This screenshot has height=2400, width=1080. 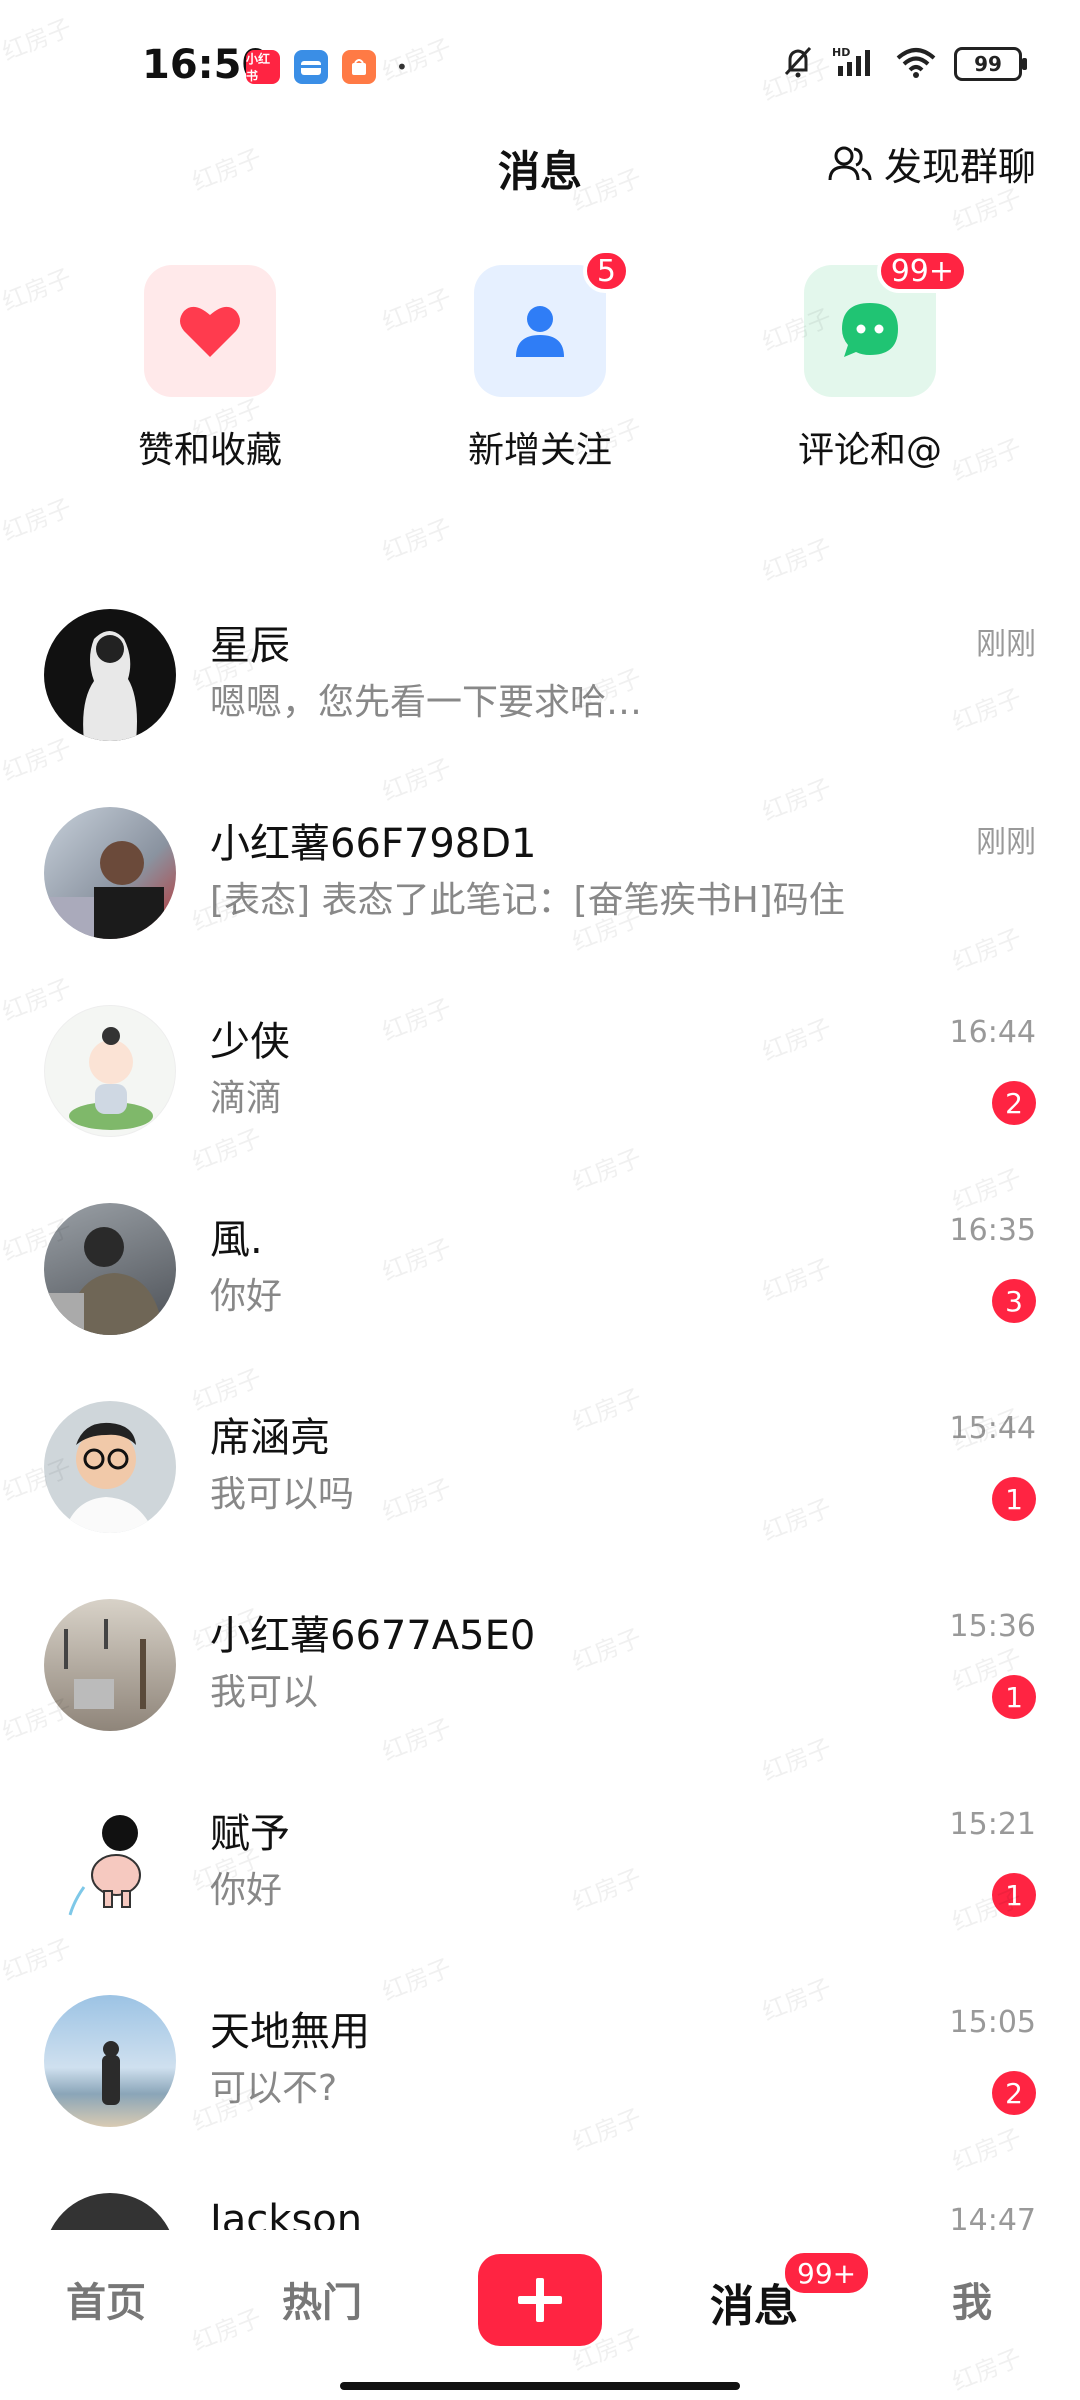 What do you see at coordinates (959, 167) in the screenshot?
I see `discover-groups-label: 发现群聊` at bounding box center [959, 167].